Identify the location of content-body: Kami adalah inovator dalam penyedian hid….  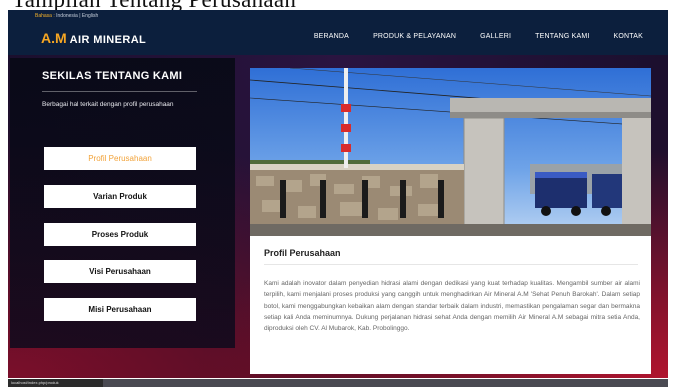
(452, 306).